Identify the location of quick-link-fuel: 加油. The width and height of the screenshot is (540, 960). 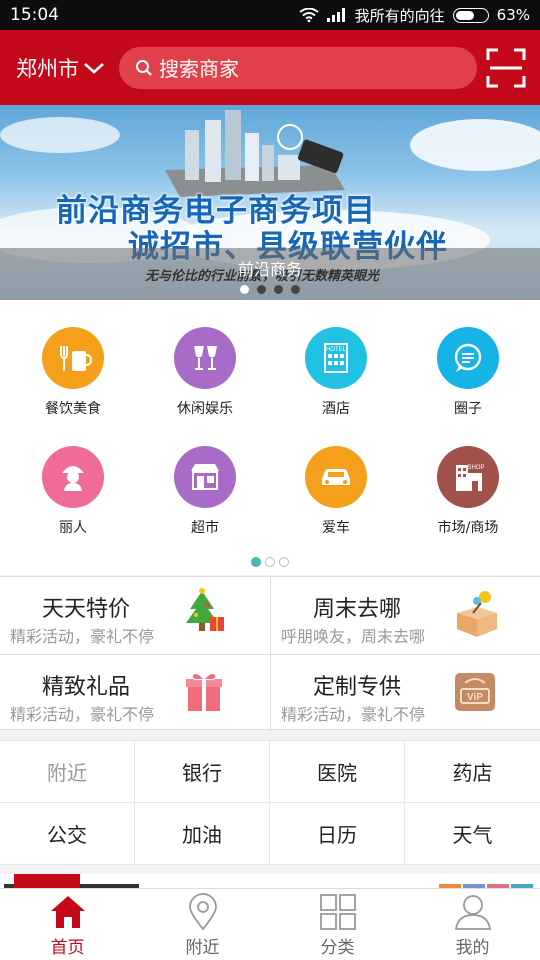
(202, 834).